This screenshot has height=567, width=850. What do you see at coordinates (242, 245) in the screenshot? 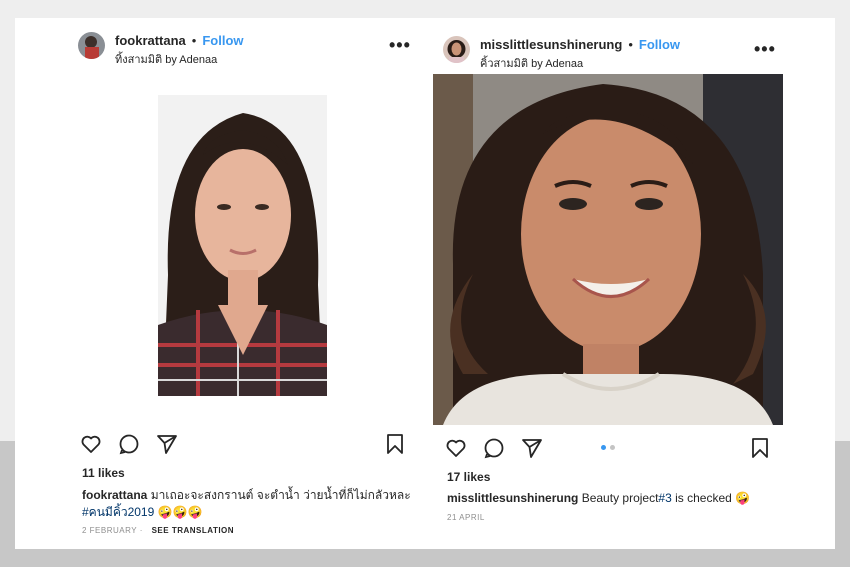
I see `post-photo` at bounding box center [242, 245].